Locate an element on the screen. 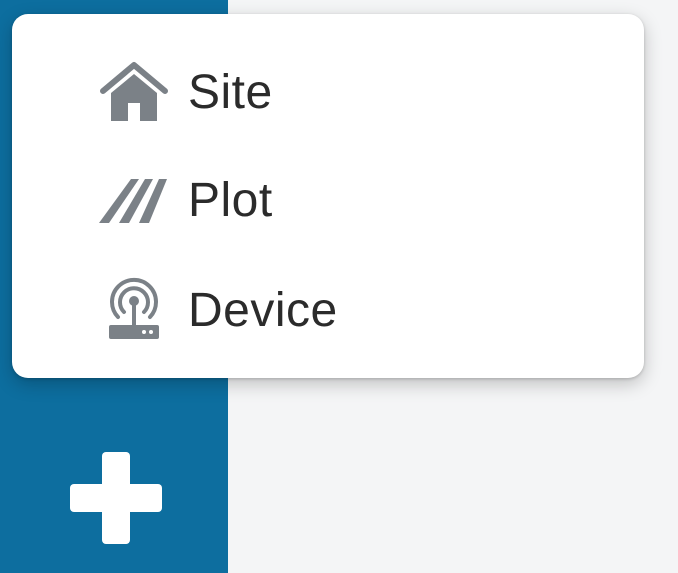 The image size is (678, 573). device-icon is located at coordinates (134, 310).